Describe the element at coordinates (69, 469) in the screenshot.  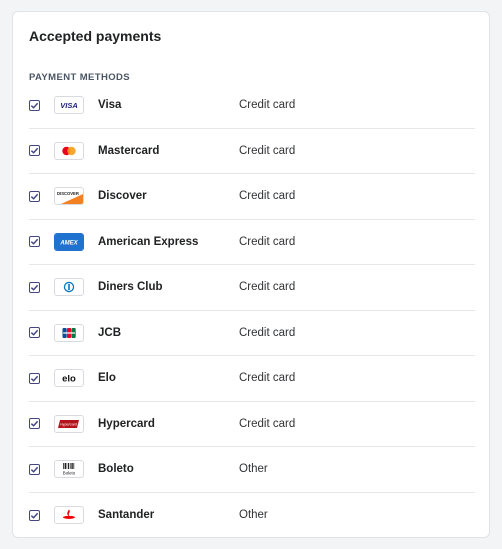
I see `boleto-logo-icon: Boleto` at that location.